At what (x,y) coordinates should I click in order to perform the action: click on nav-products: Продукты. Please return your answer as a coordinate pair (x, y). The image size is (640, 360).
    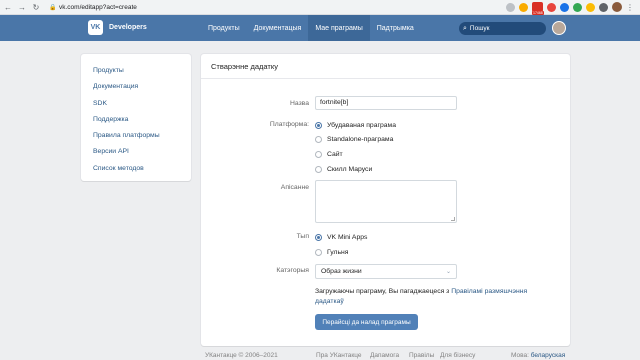
    Looking at the image, I should click on (224, 28).